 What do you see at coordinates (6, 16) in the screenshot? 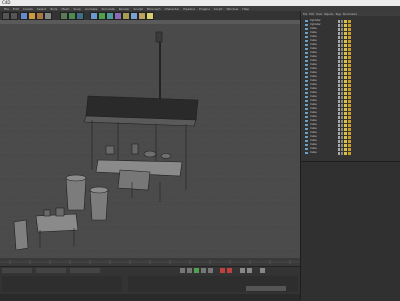
I see `undo-icon` at bounding box center [6, 16].